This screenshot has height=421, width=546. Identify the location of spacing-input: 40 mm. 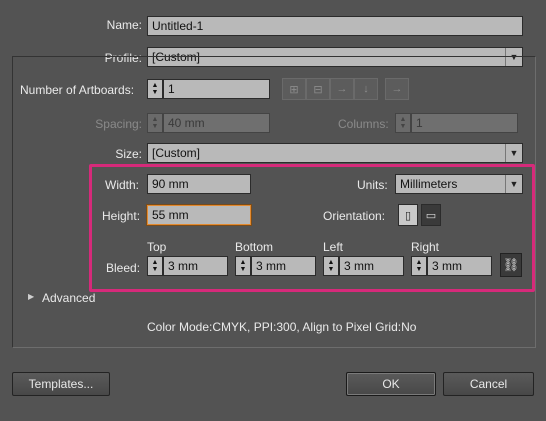
(216, 123).